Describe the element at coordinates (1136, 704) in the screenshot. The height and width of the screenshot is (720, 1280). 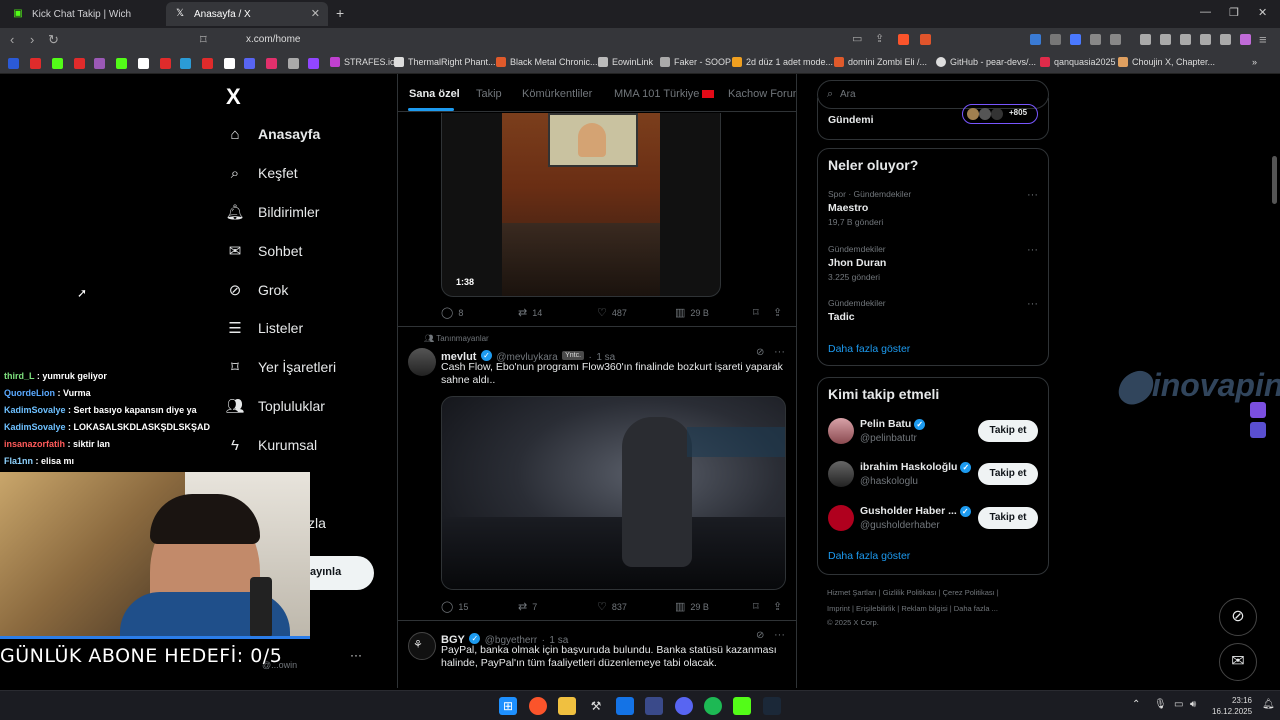
I see `tray-overflow-icon: ⌃` at that location.